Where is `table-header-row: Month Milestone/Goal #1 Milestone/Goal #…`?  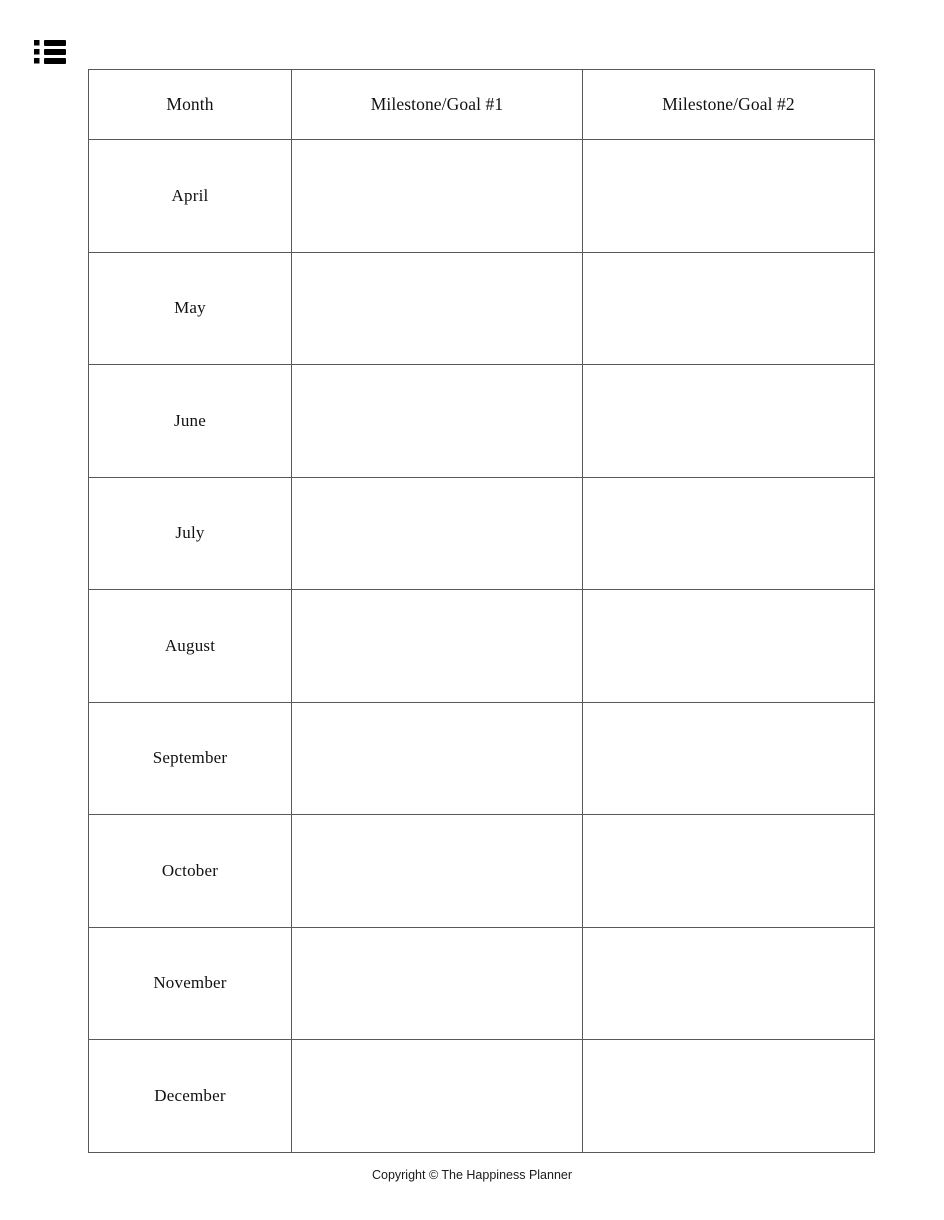 table-header-row: Month Milestone/Goal #1 Milestone/Goal #… is located at coordinates (481, 104).